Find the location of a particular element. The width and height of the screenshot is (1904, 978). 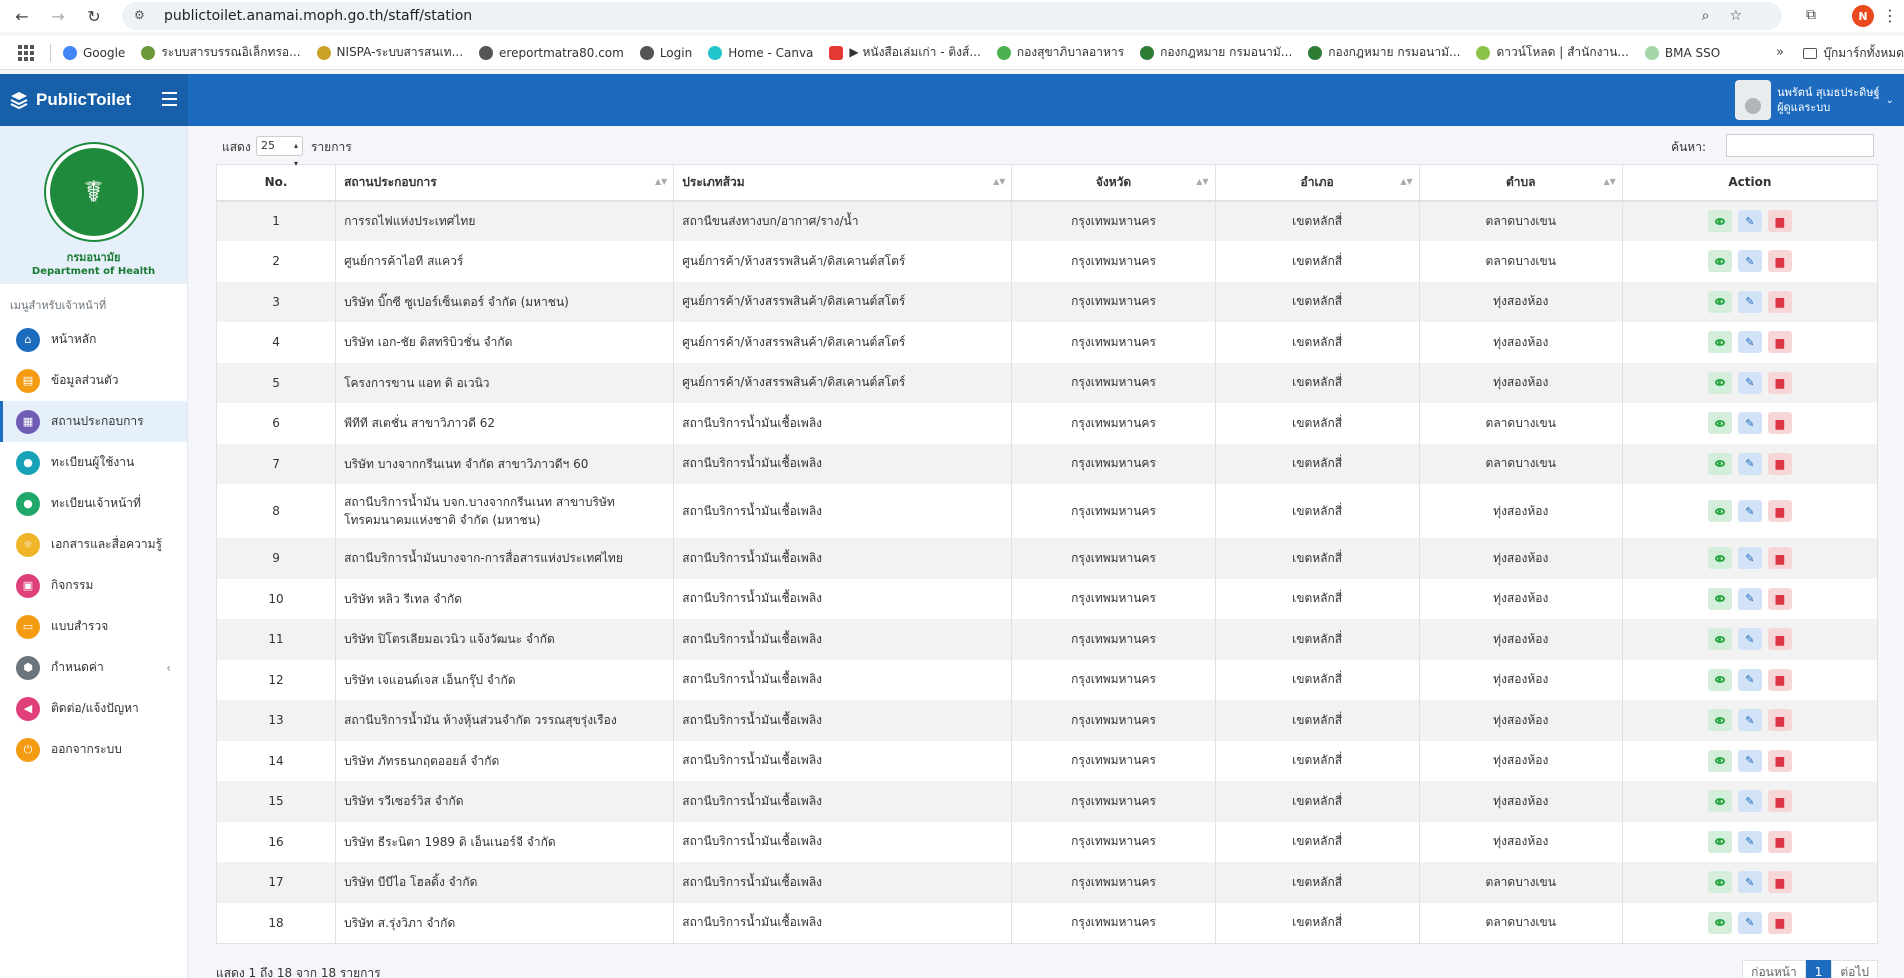

apps-icon is located at coordinates (26, 52).